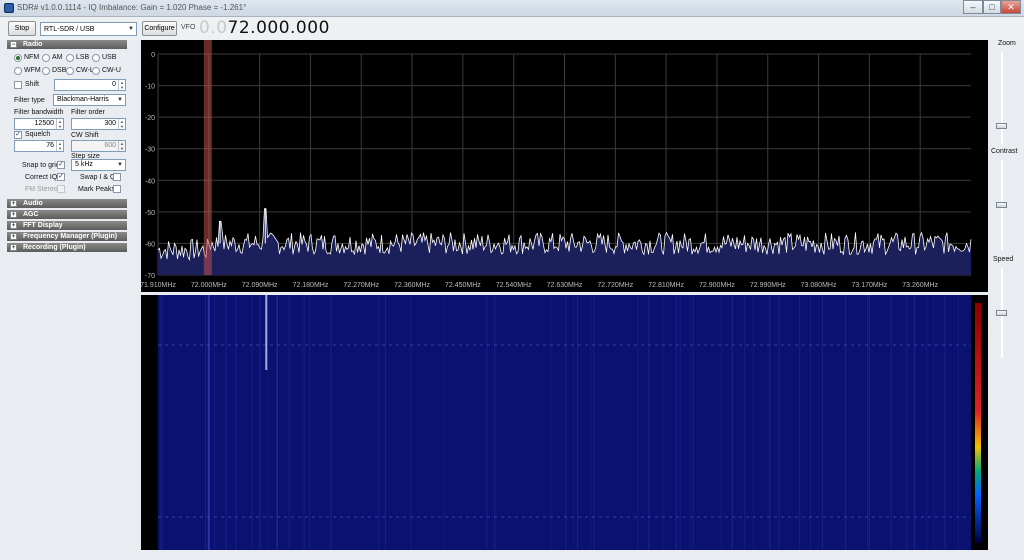 This screenshot has width=1024, height=560. Describe the element at coordinates (41, 165) in the screenshot. I see `snap-to-grid-label: Snap to grid` at that location.